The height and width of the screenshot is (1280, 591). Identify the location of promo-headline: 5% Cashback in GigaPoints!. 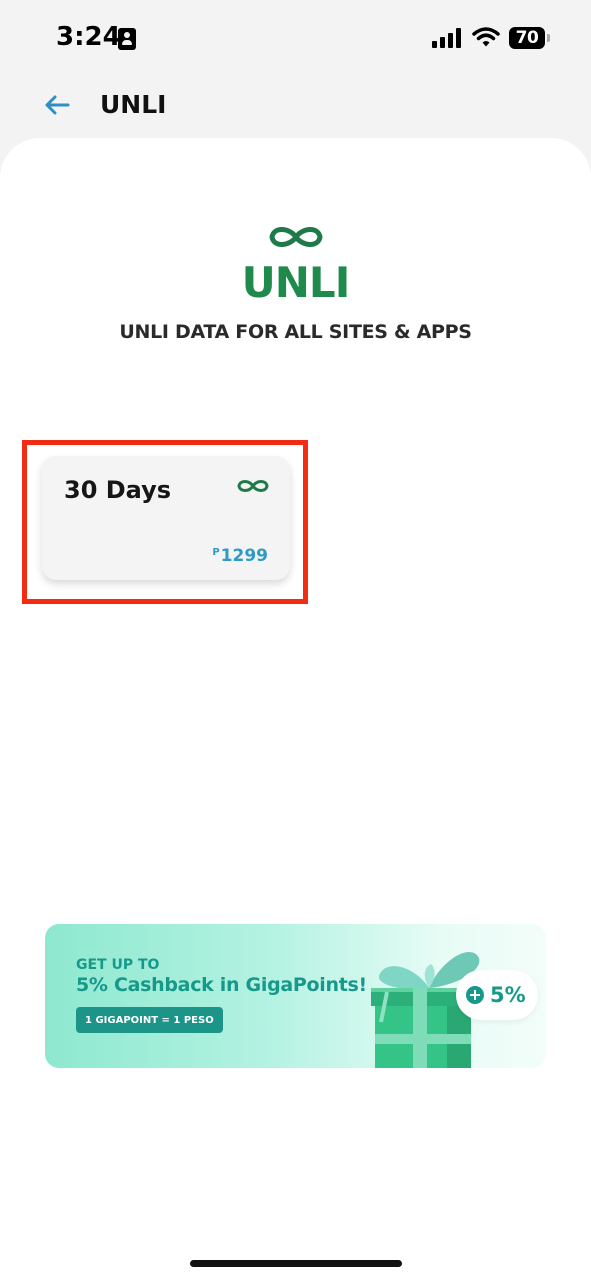
(221, 985).